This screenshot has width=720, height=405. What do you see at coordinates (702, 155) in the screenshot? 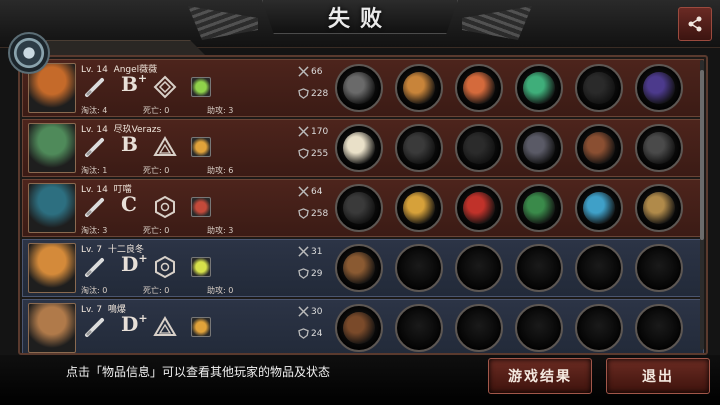
I see `scroll-thumb` at bounding box center [702, 155].